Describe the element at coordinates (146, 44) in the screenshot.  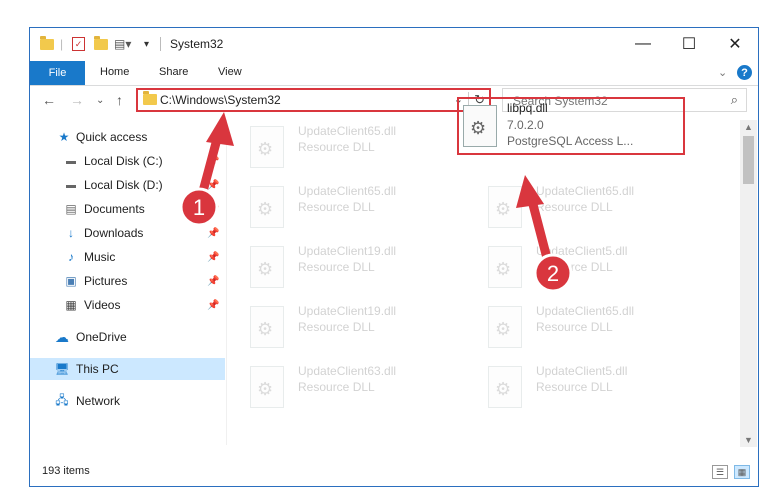
I see `quick-access-dropdown-icon: ▾` at that location.